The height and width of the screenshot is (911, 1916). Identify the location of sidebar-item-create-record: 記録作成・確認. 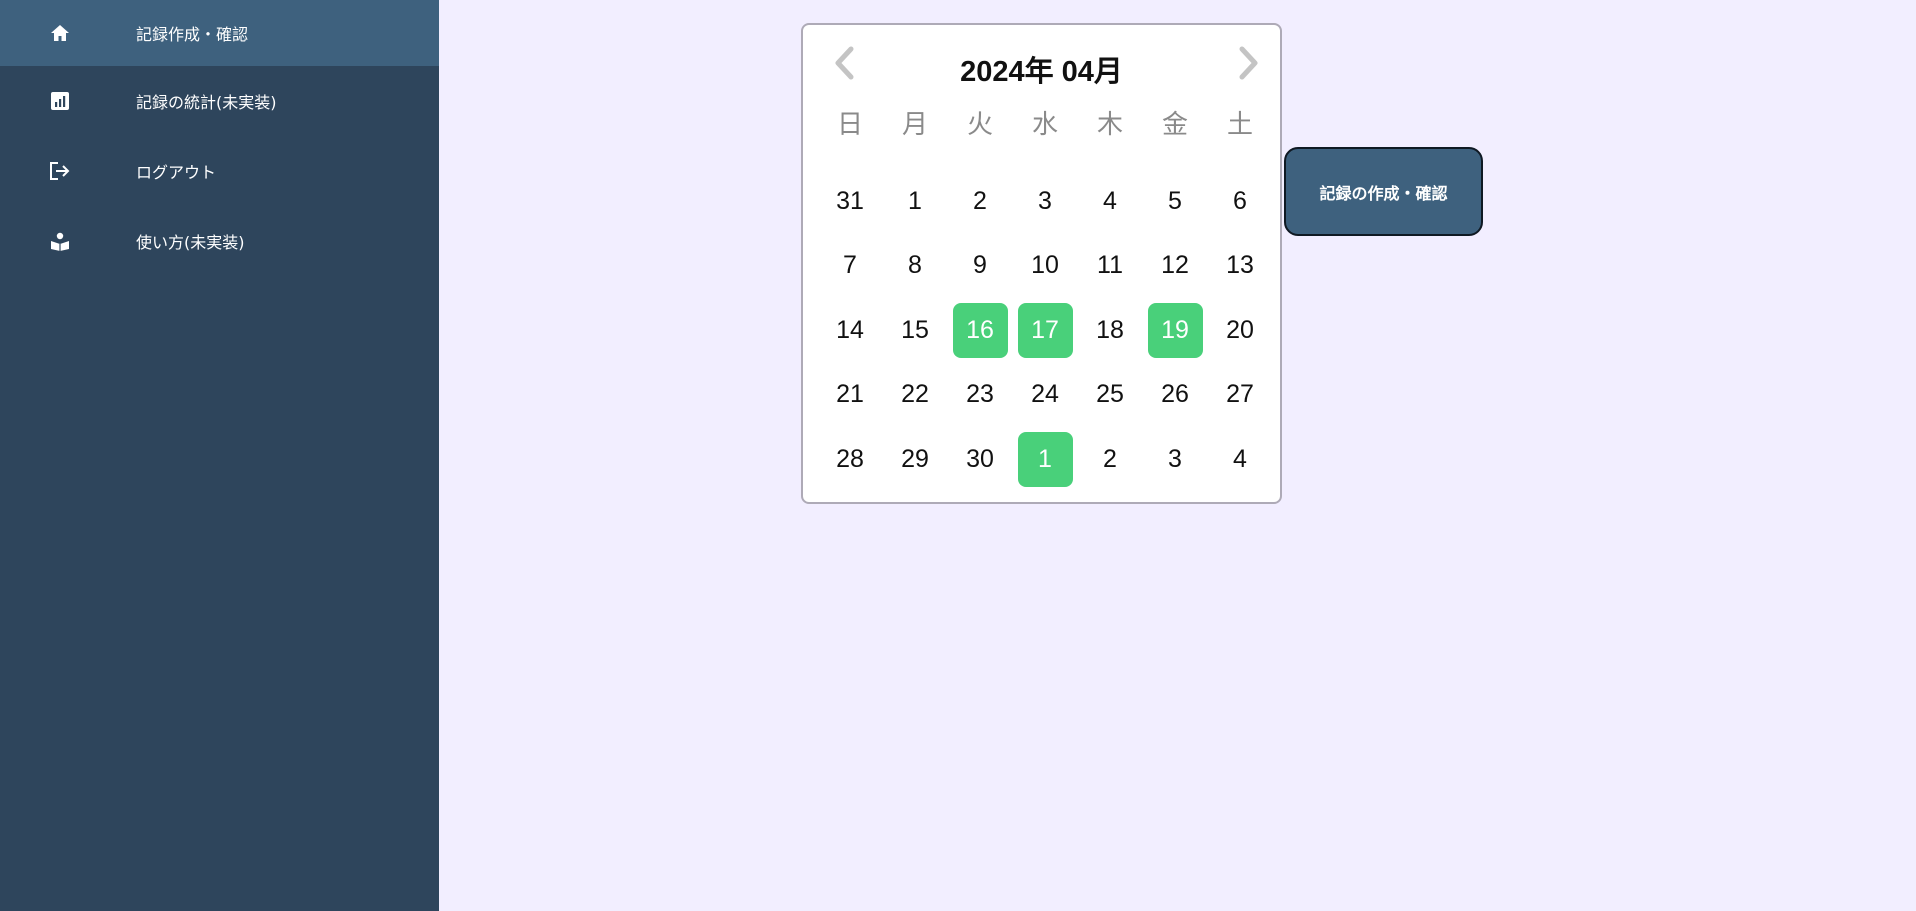
(219, 33).